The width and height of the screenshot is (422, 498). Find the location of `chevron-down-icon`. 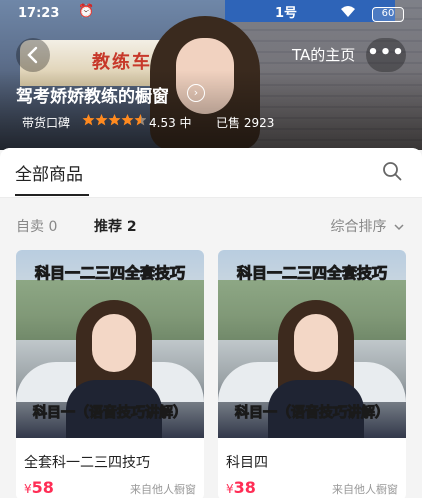

chevron-down-icon is located at coordinates (399, 227).